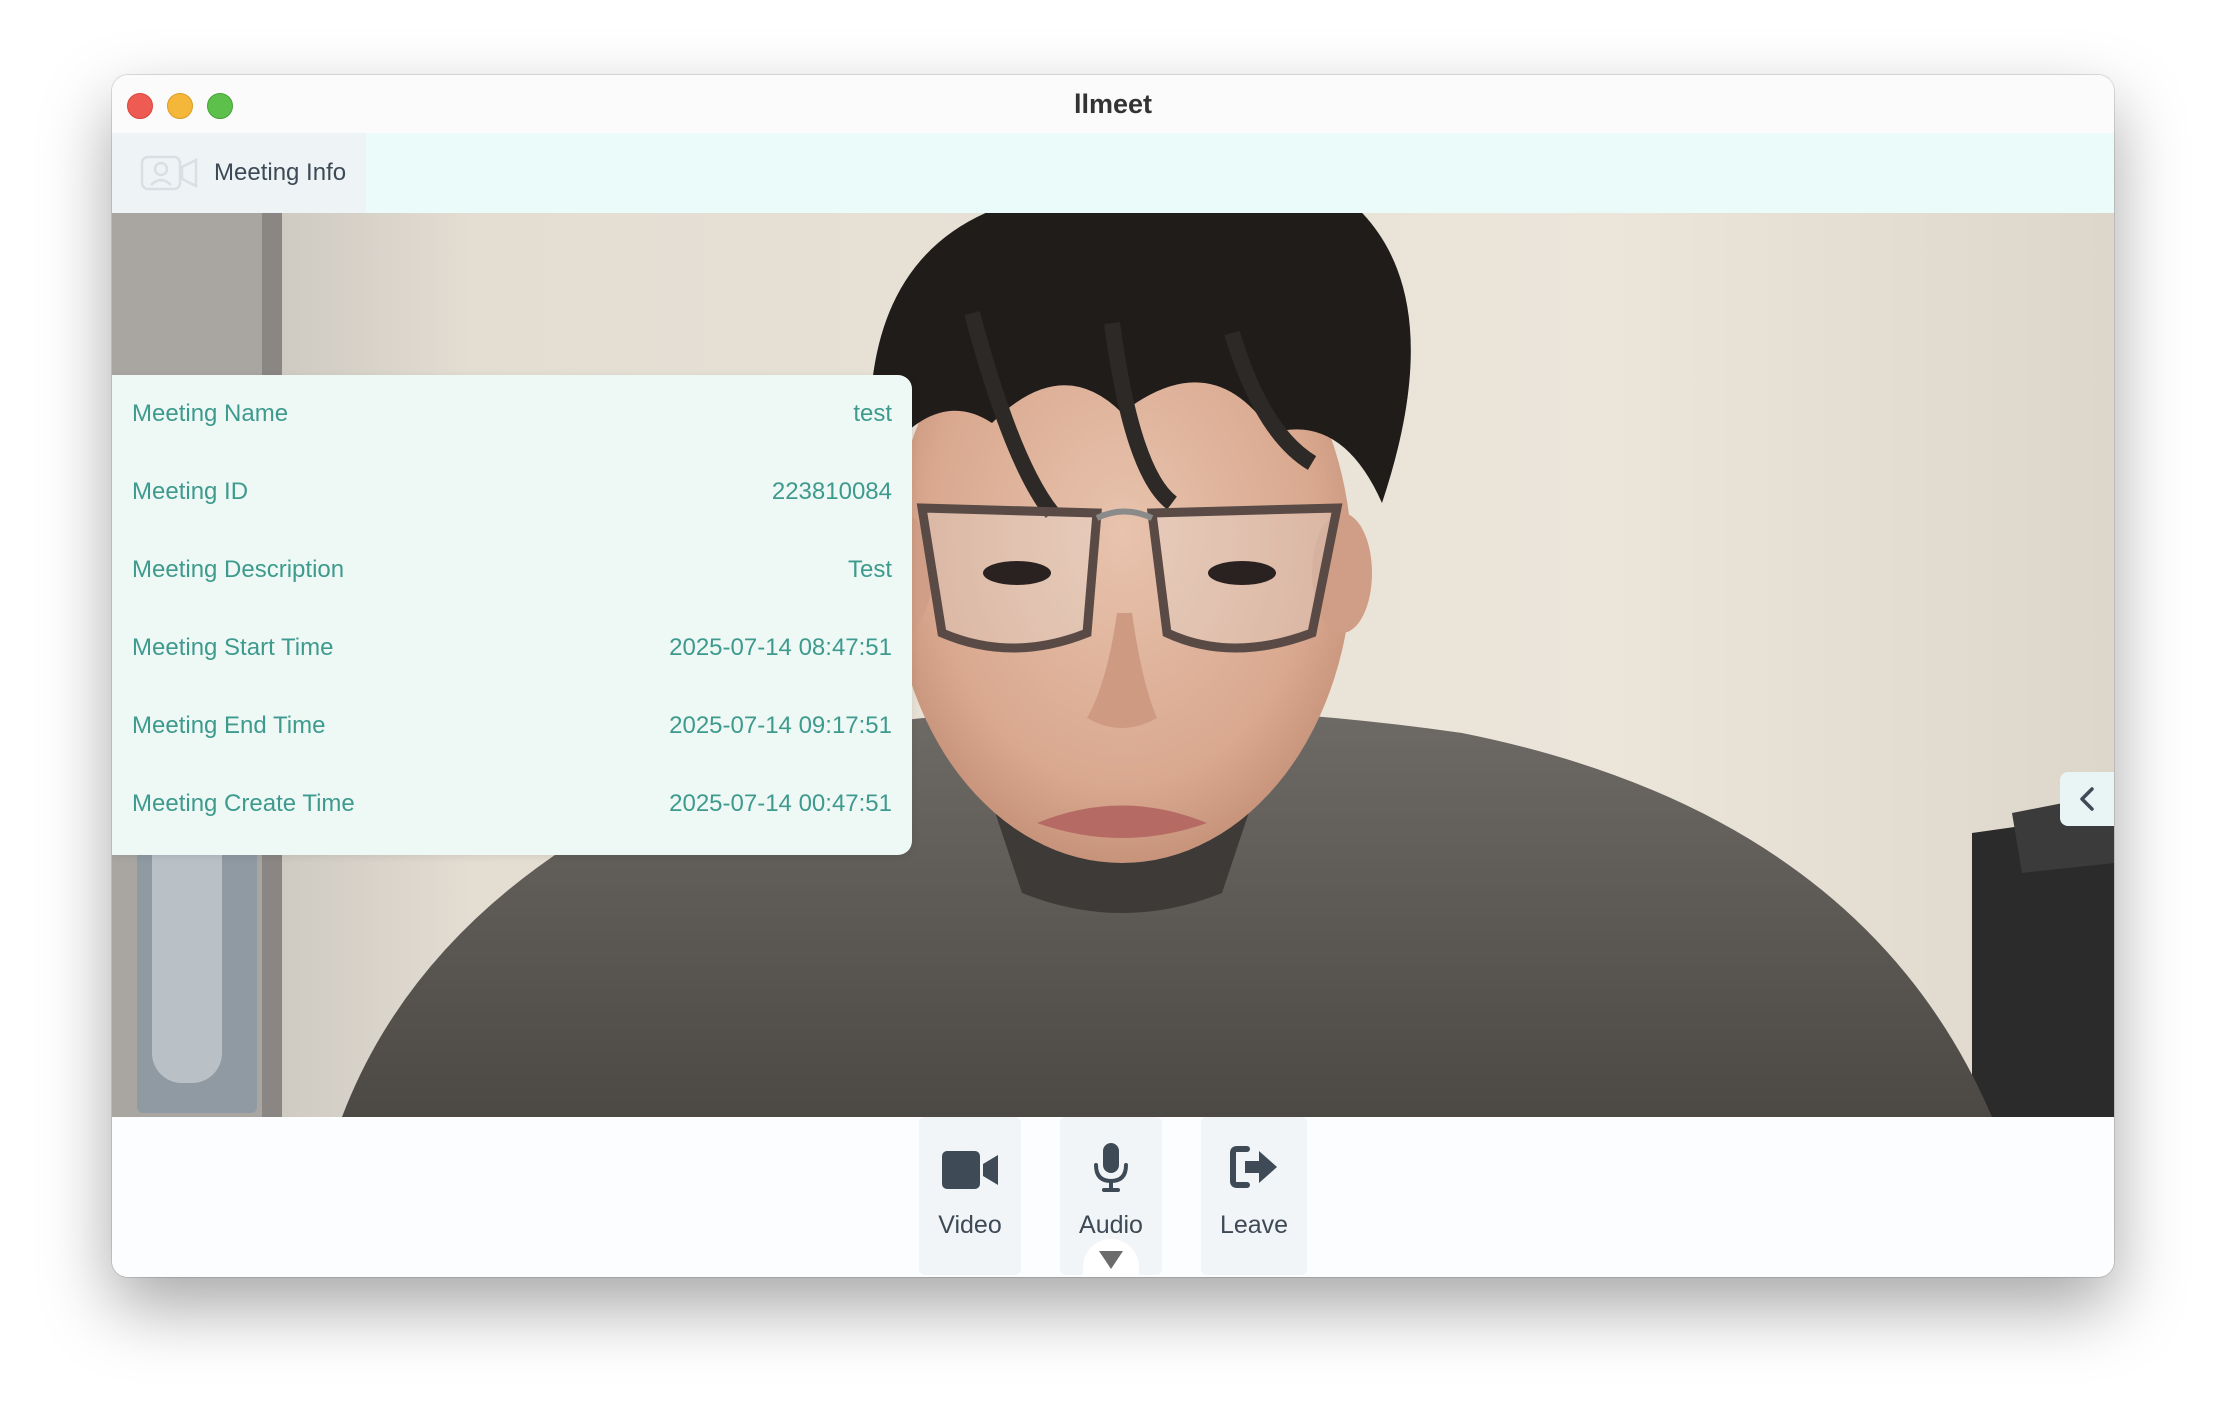  I want to click on window-title: llmeet, so click(1113, 104).